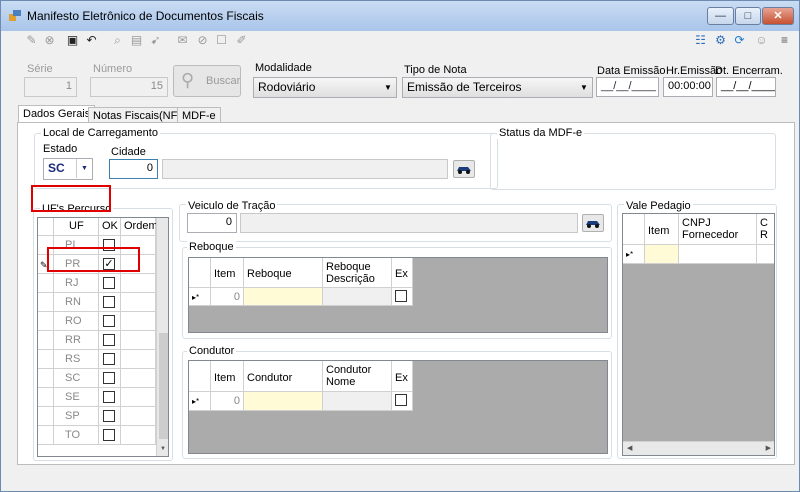 Image resolution: width=800 pixels, height=492 pixels. What do you see at coordinates (325, 87) in the screenshot?
I see `modalidade-select: Rodoviário ▼` at bounding box center [325, 87].